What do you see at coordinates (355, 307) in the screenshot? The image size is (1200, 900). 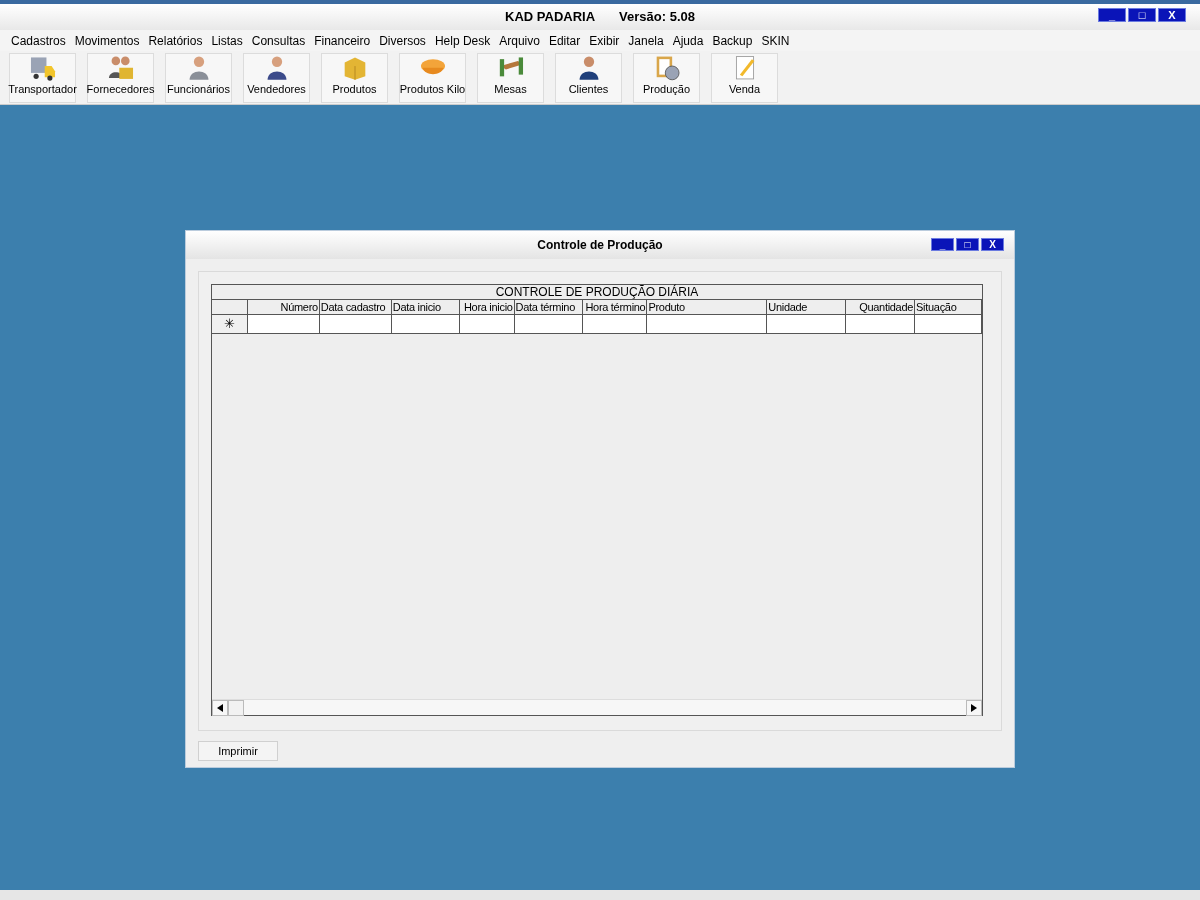 I see `column-header: Data cadastro` at bounding box center [355, 307].